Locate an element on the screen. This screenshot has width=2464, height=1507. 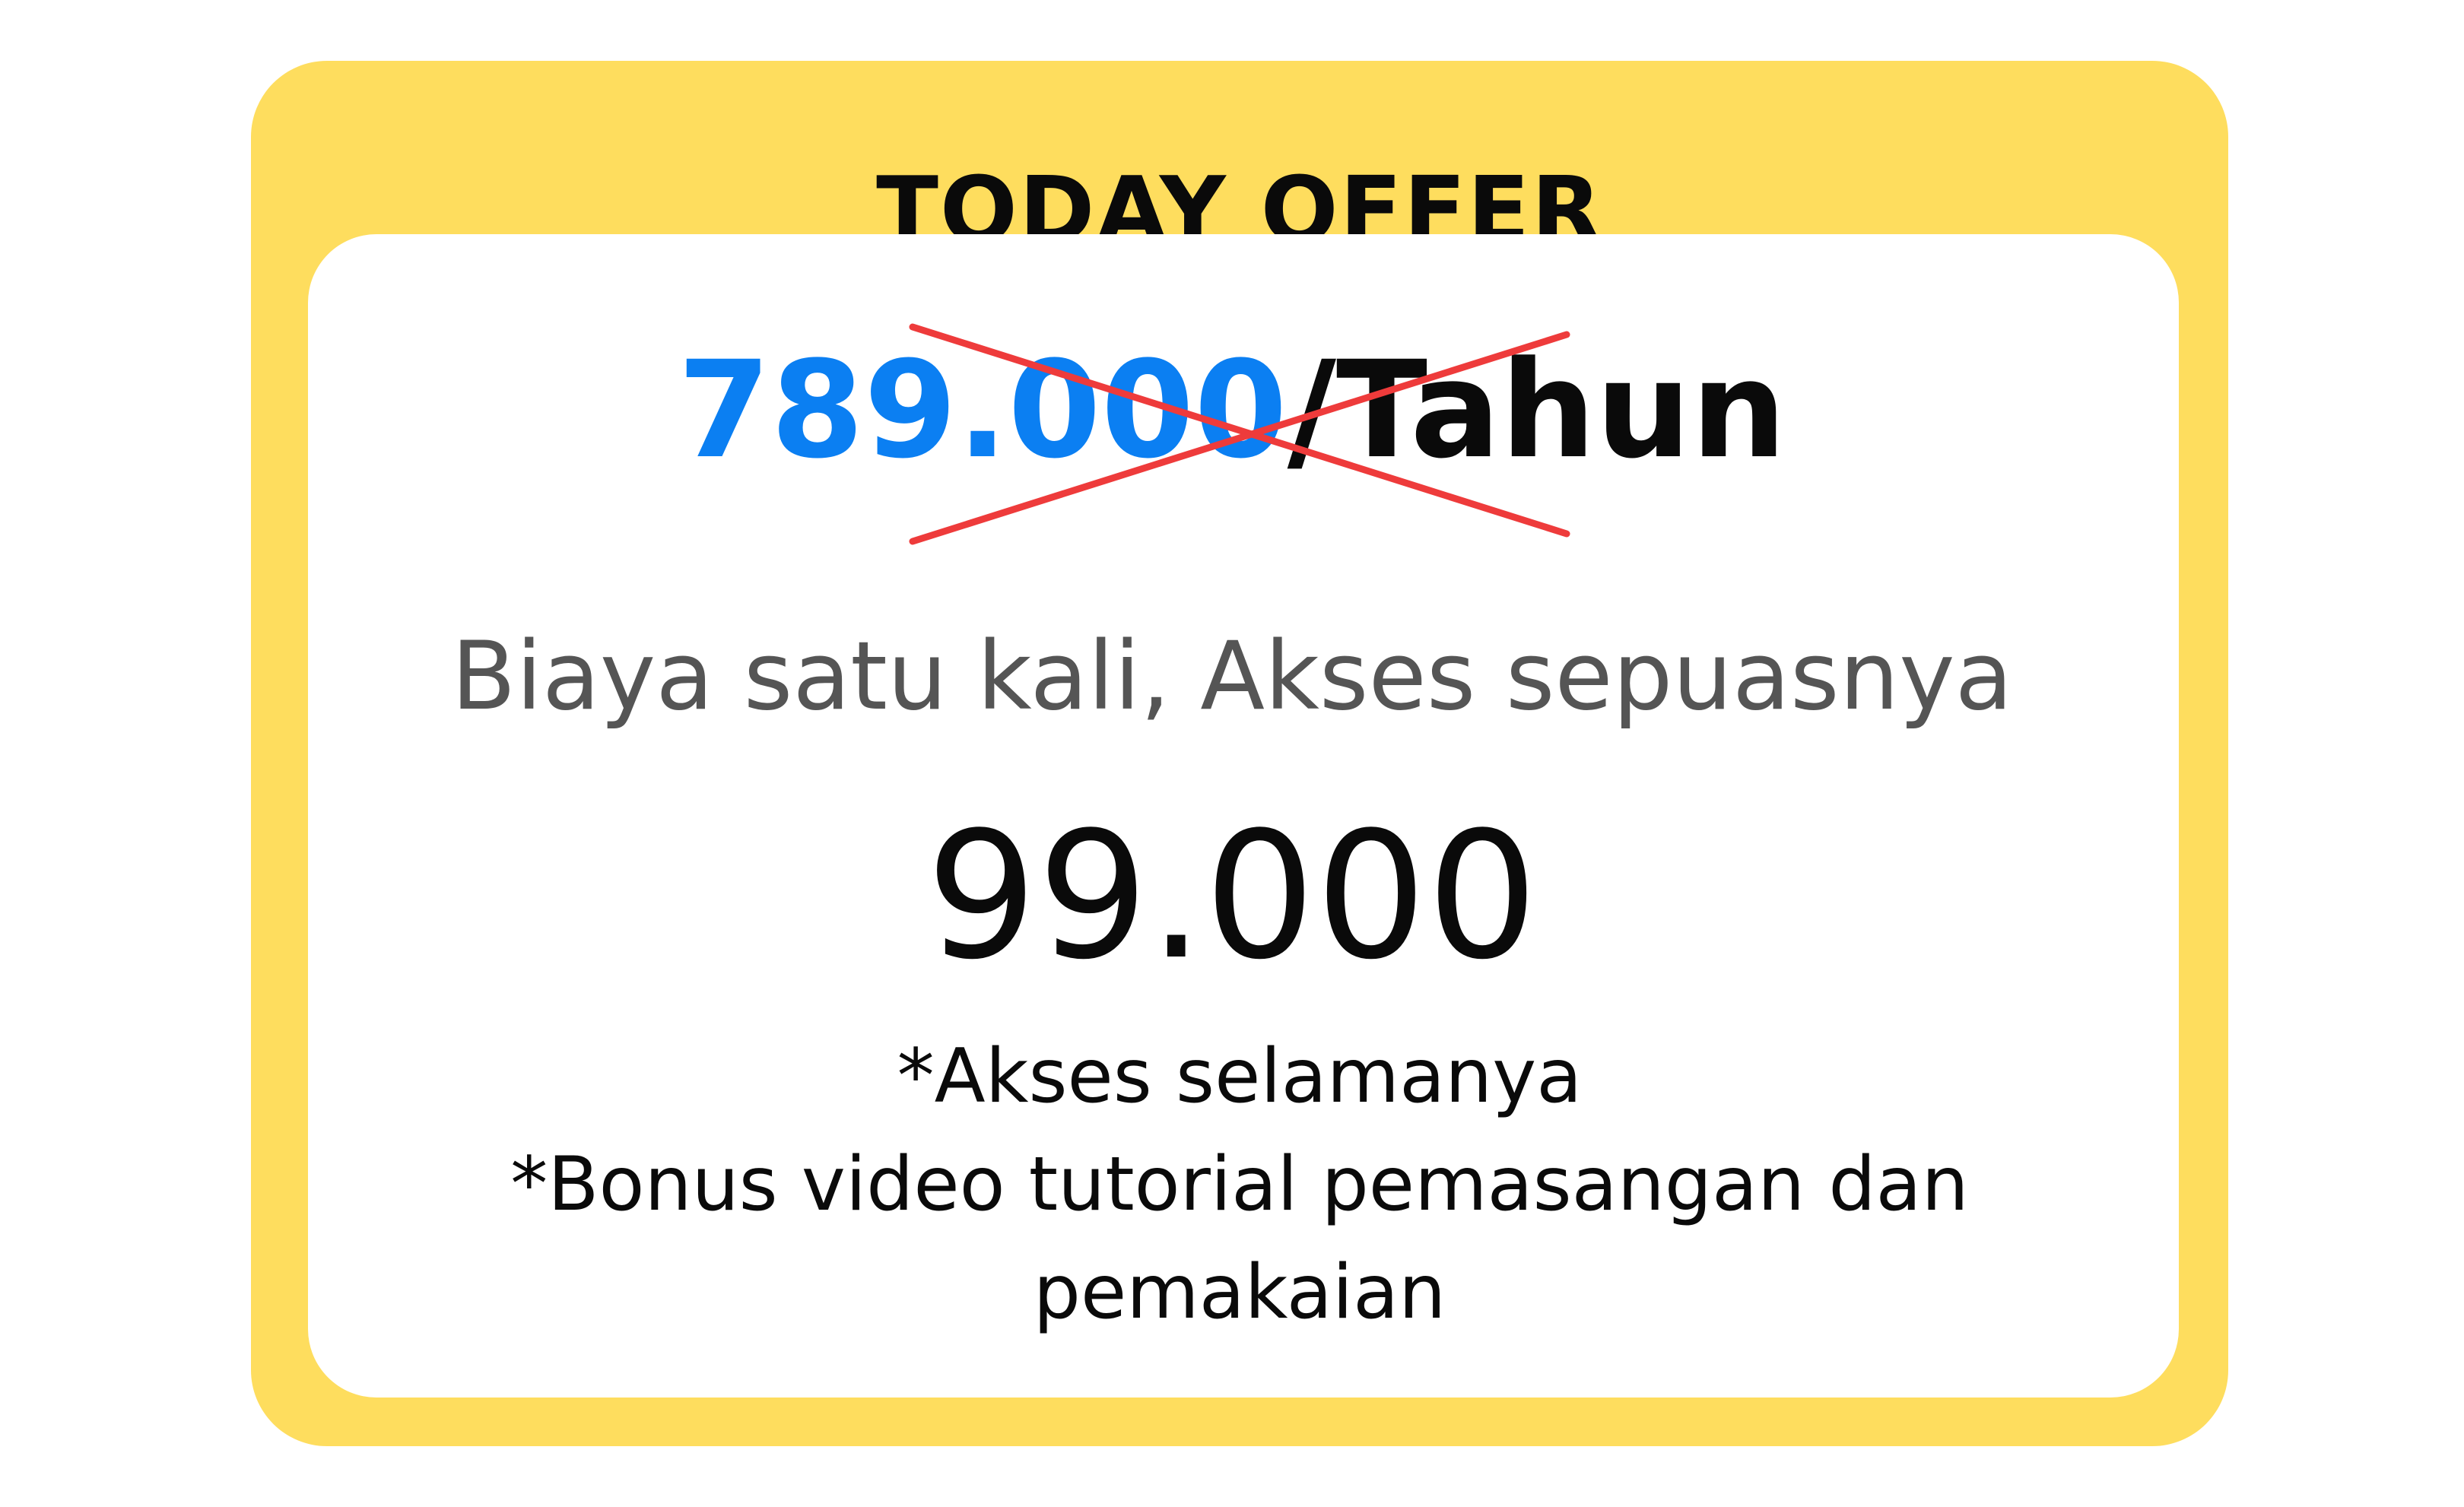
note-lifetime-access: *Akses selamanya is located at coordinates (1240, 1076).